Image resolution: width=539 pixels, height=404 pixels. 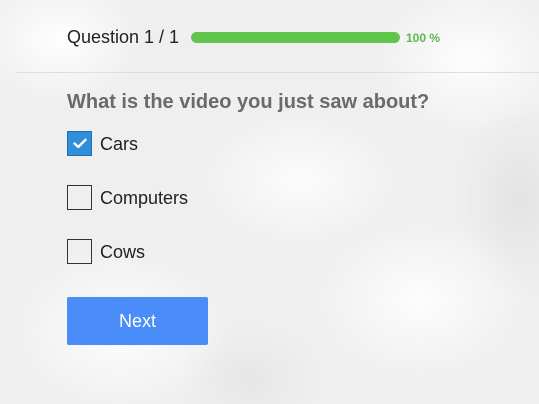 I want to click on option-cars-label: Cars, so click(x=119, y=143).